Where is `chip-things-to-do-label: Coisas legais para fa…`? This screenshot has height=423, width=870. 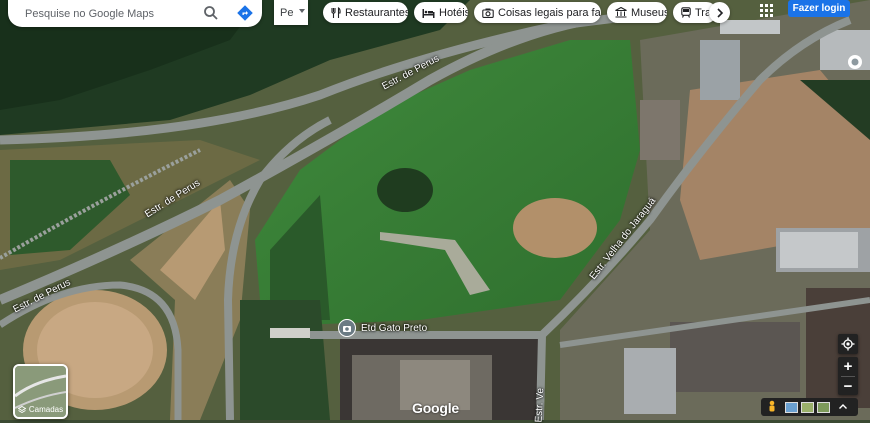 chip-things-to-do-label: Coisas legais para fa… is located at coordinates (549, 12).